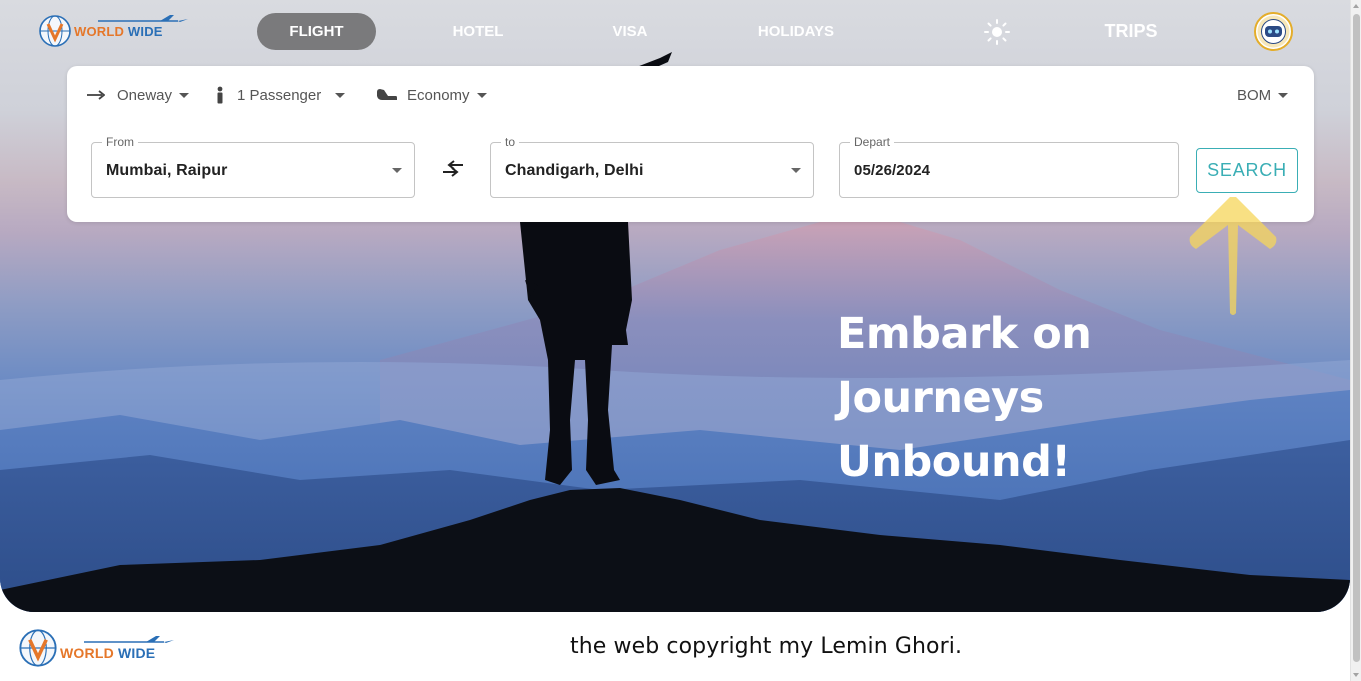 Image resolution: width=1361 pixels, height=681 pixels. I want to click on search-button: SEARCH, so click(1247, 170).